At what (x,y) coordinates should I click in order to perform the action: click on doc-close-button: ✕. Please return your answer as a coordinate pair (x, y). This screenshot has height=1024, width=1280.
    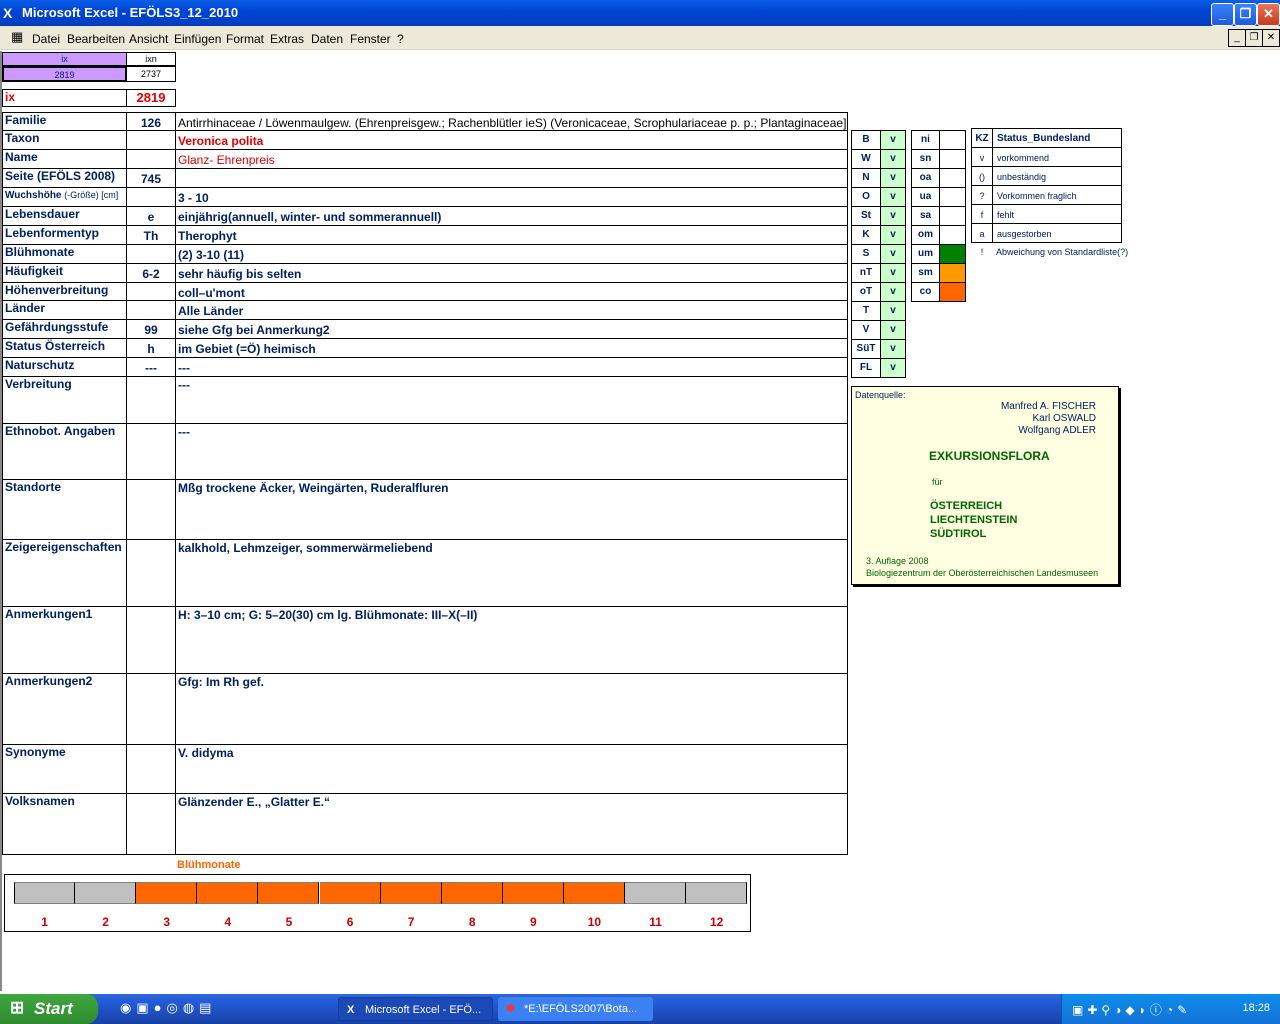
    Looking at the image, I should click on (1271, 38).